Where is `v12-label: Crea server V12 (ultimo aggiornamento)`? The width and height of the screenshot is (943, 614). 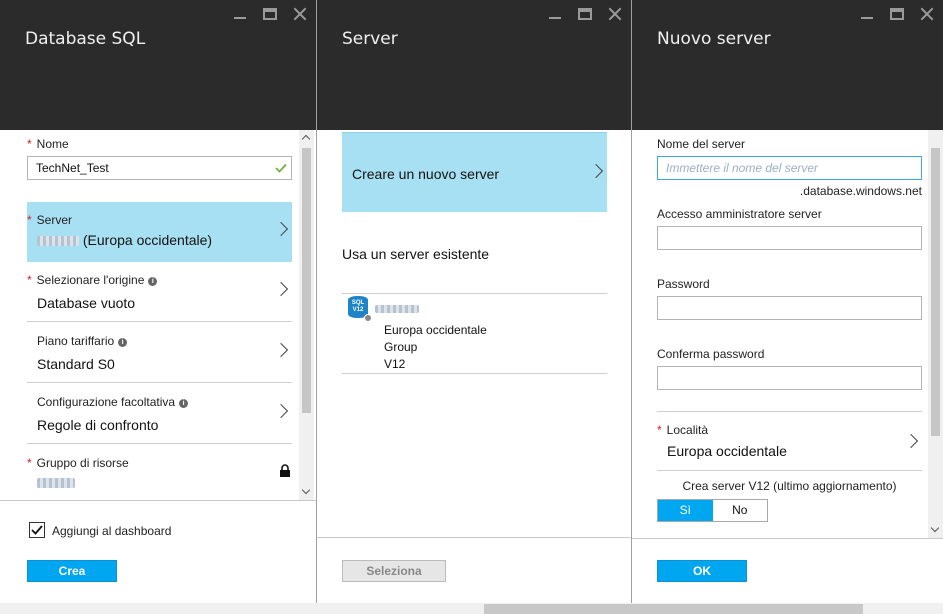 v12-label: Crea server V12 (ultimo aggiornamento) is located at coordinates (789, 486).